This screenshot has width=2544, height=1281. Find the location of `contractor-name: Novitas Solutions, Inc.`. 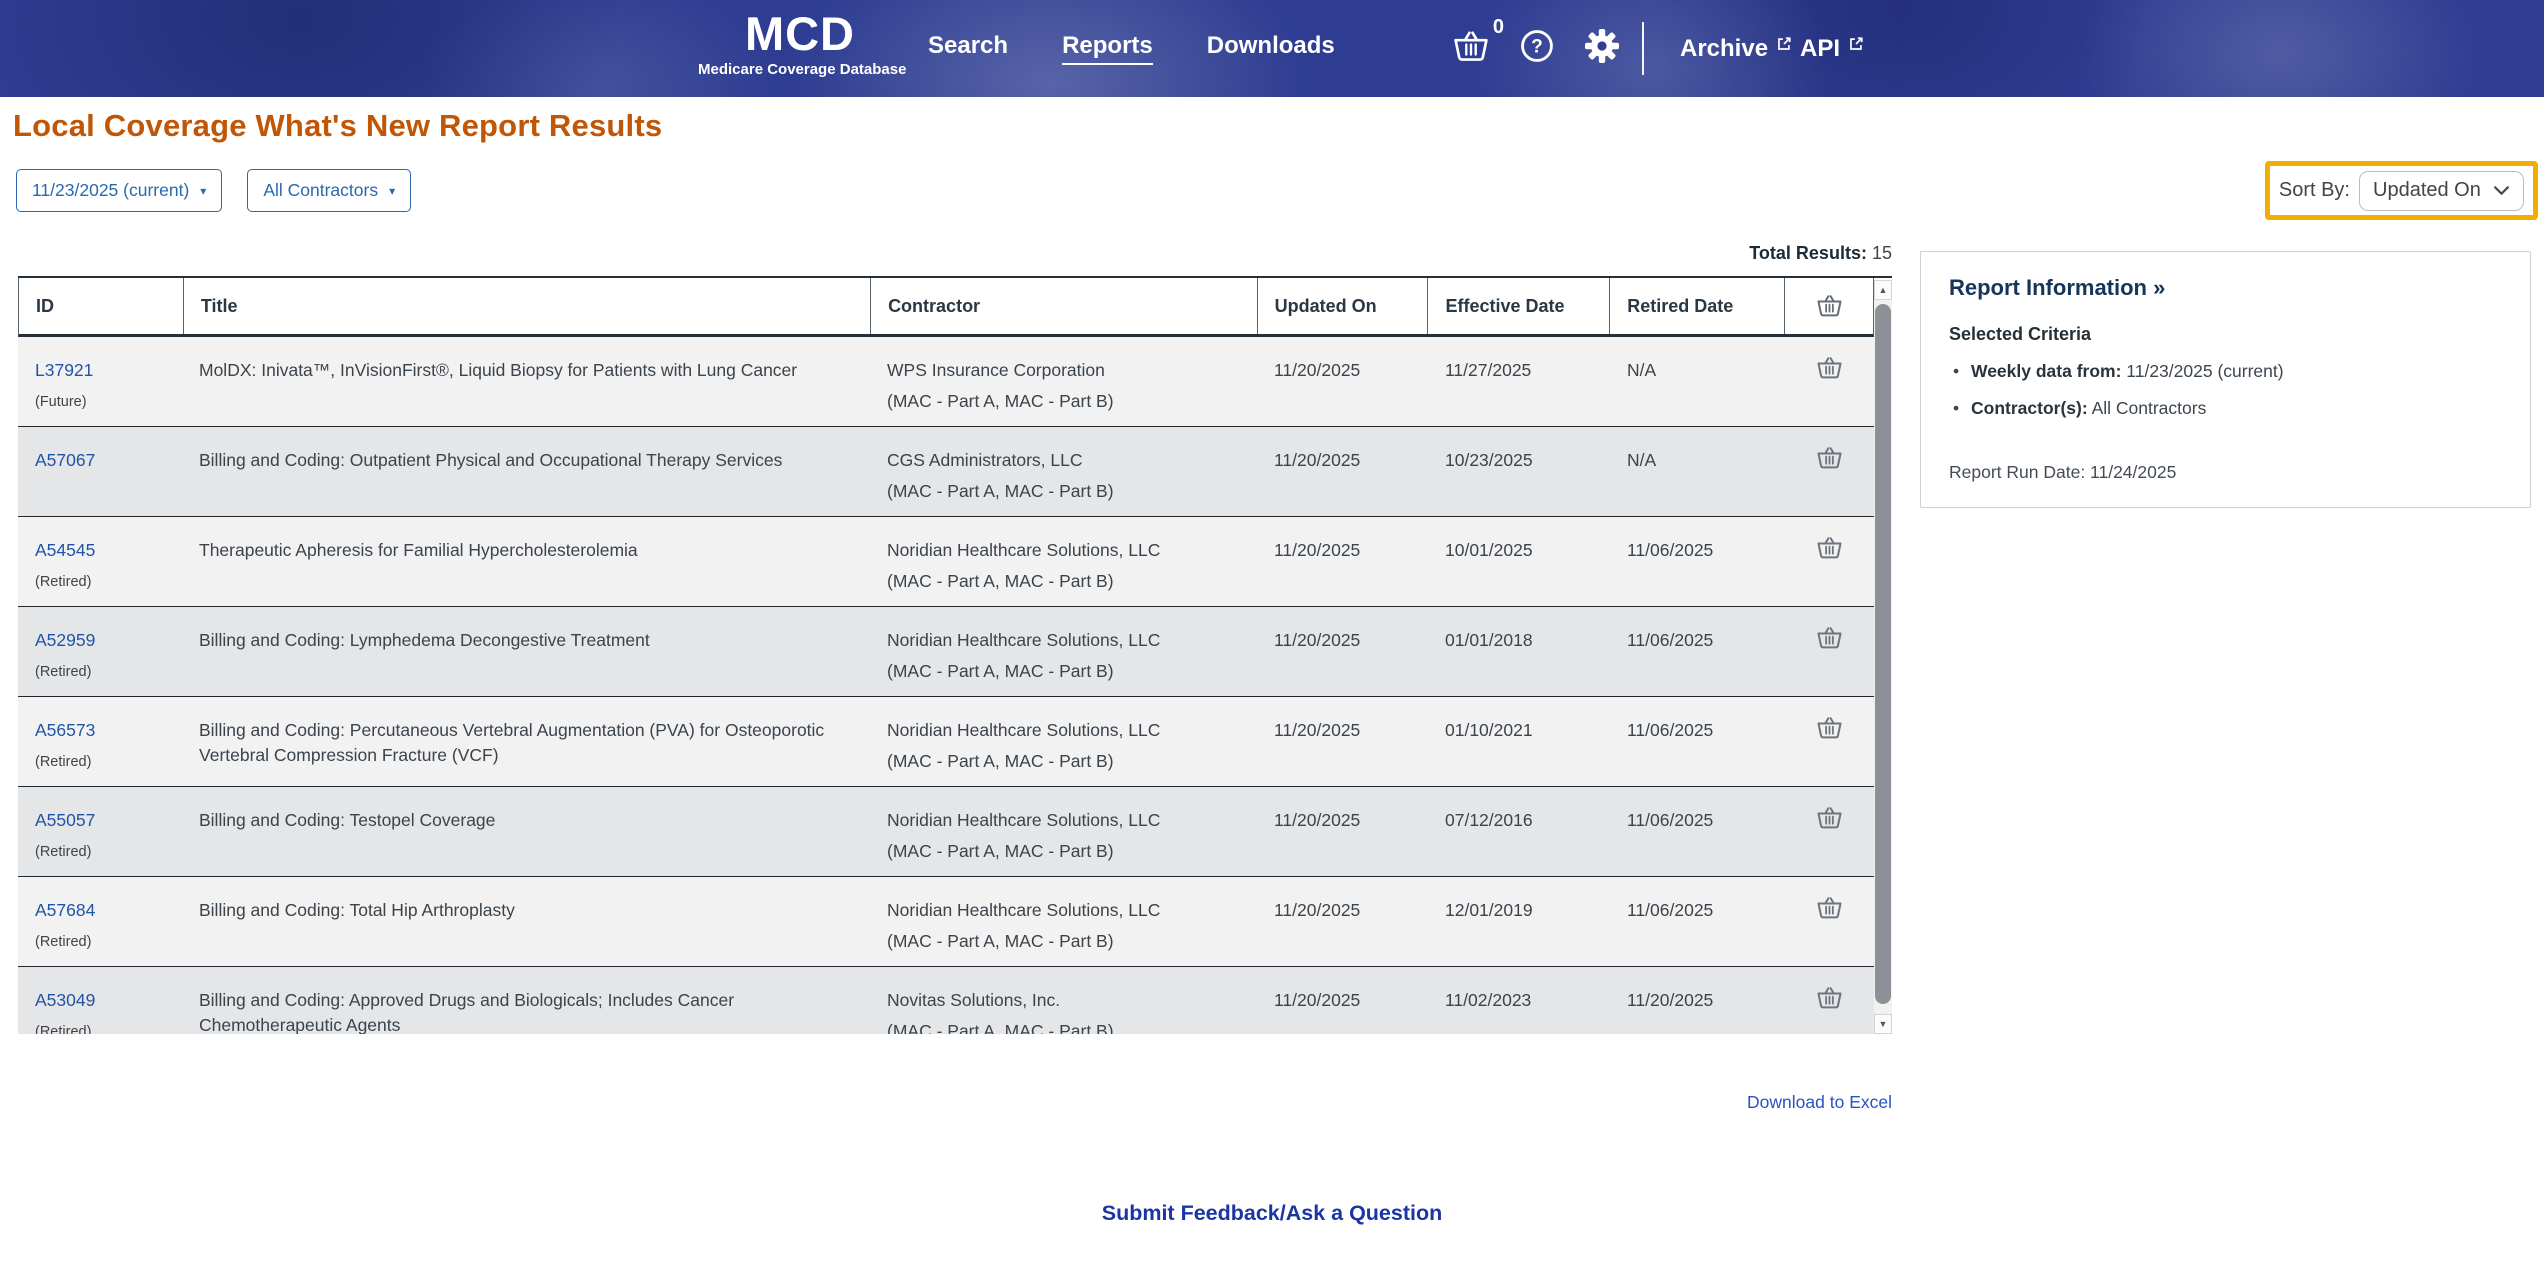

contractor-name: Novitas Solutions, Inc. is located at coordinates (974, 1000).